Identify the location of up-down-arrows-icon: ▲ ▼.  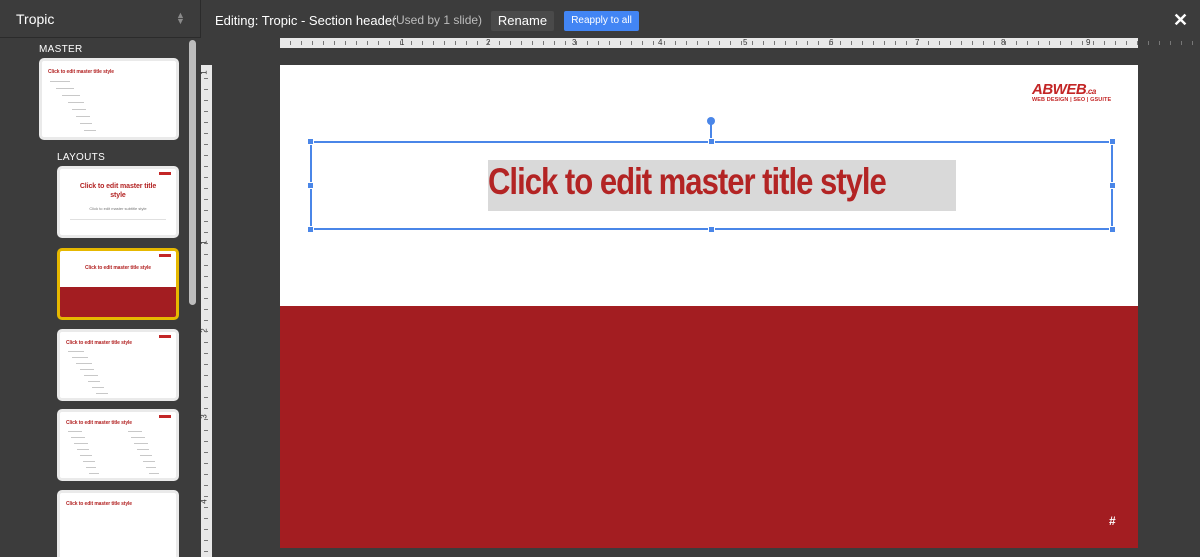
(180, 18).